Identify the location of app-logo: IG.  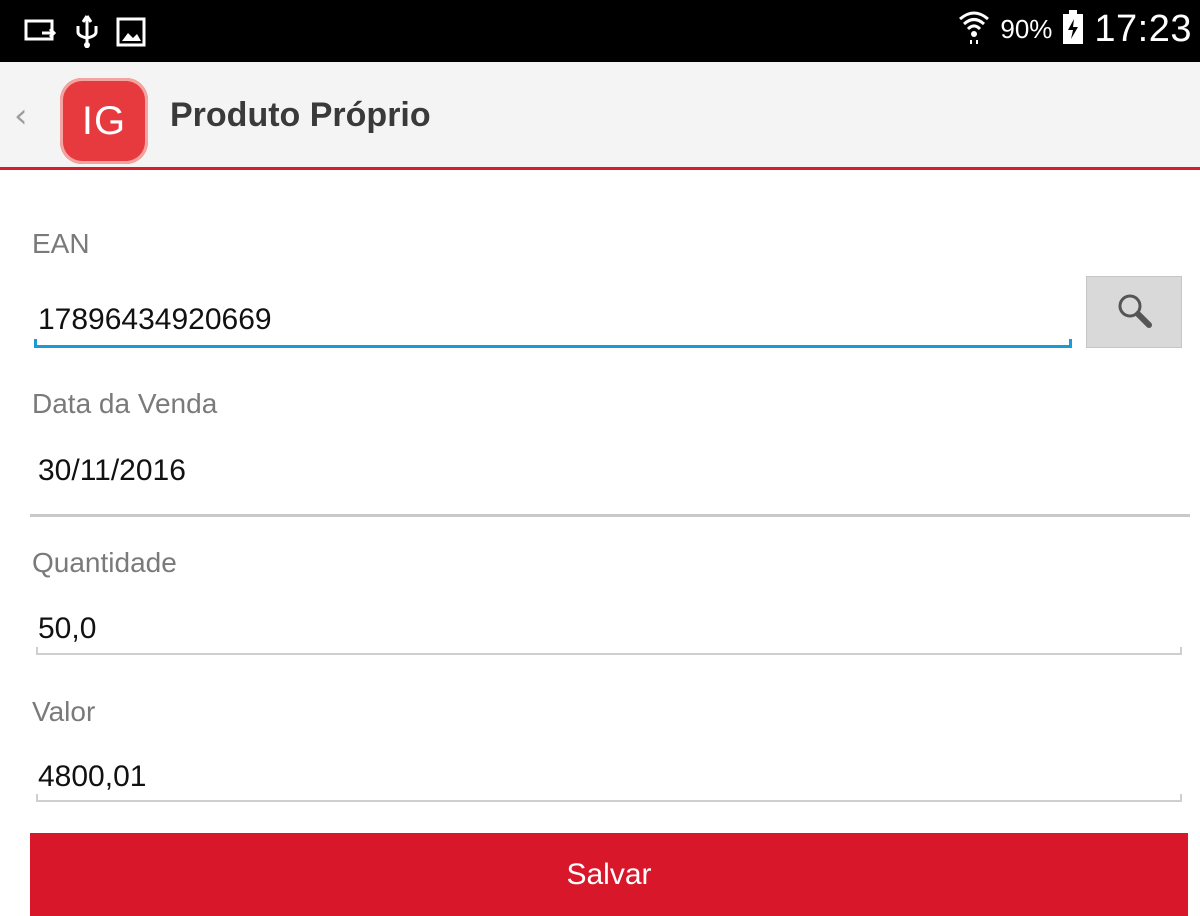
(104, 121).